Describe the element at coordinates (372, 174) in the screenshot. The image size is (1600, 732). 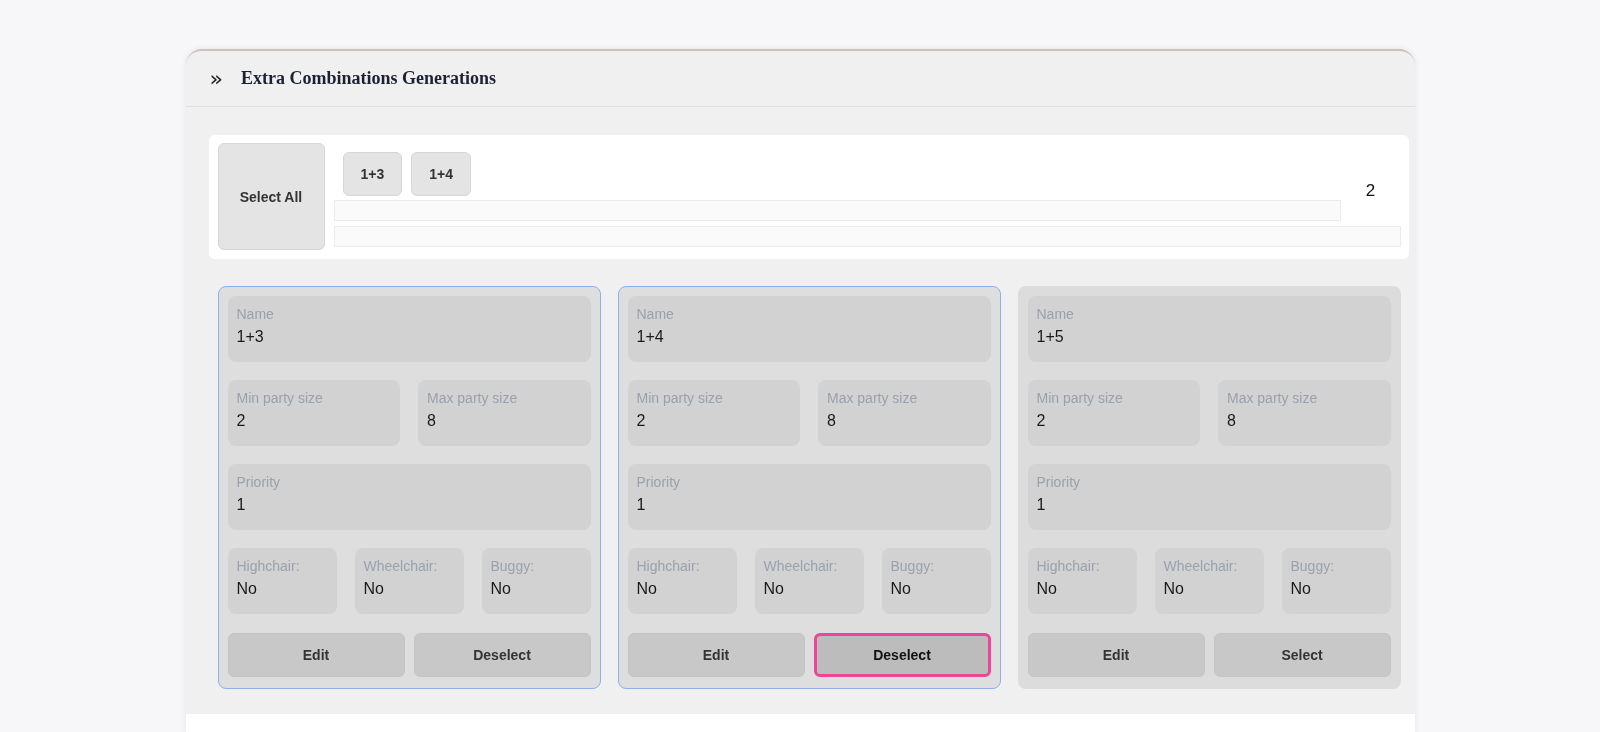
I see `combination-chip: 1+3` at that location.